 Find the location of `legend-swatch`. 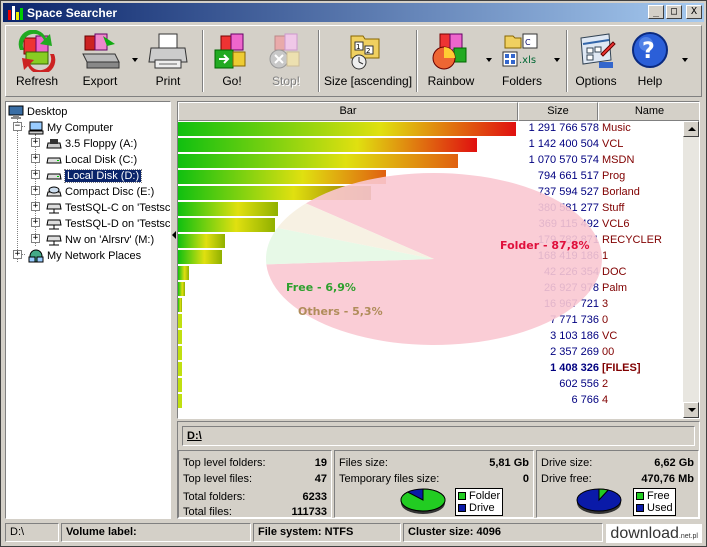

legend-swatch is located at coordinates (462, 508).